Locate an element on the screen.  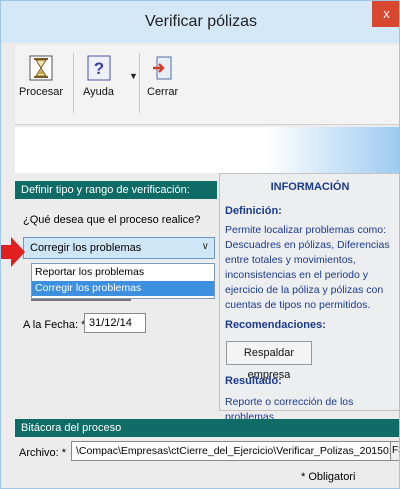
procesar-label: Procesar is located at coordinates (41, 92).